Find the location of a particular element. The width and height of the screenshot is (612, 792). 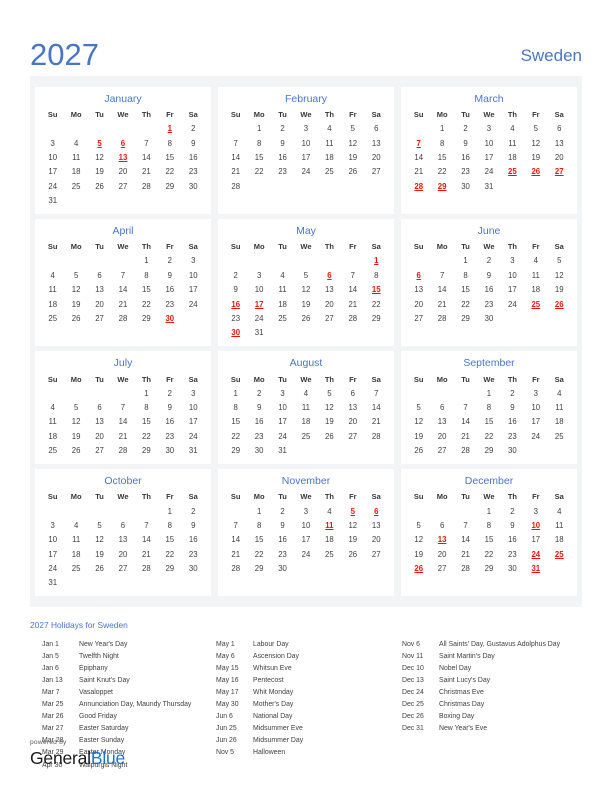

day-cell-holiday: 10 is located at coordinates (535, 525).